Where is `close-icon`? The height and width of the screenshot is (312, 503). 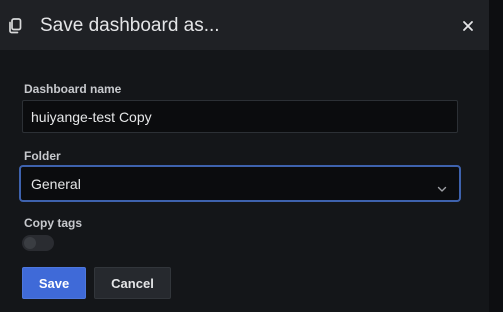 close-icon is located at coordinates (468, 26).